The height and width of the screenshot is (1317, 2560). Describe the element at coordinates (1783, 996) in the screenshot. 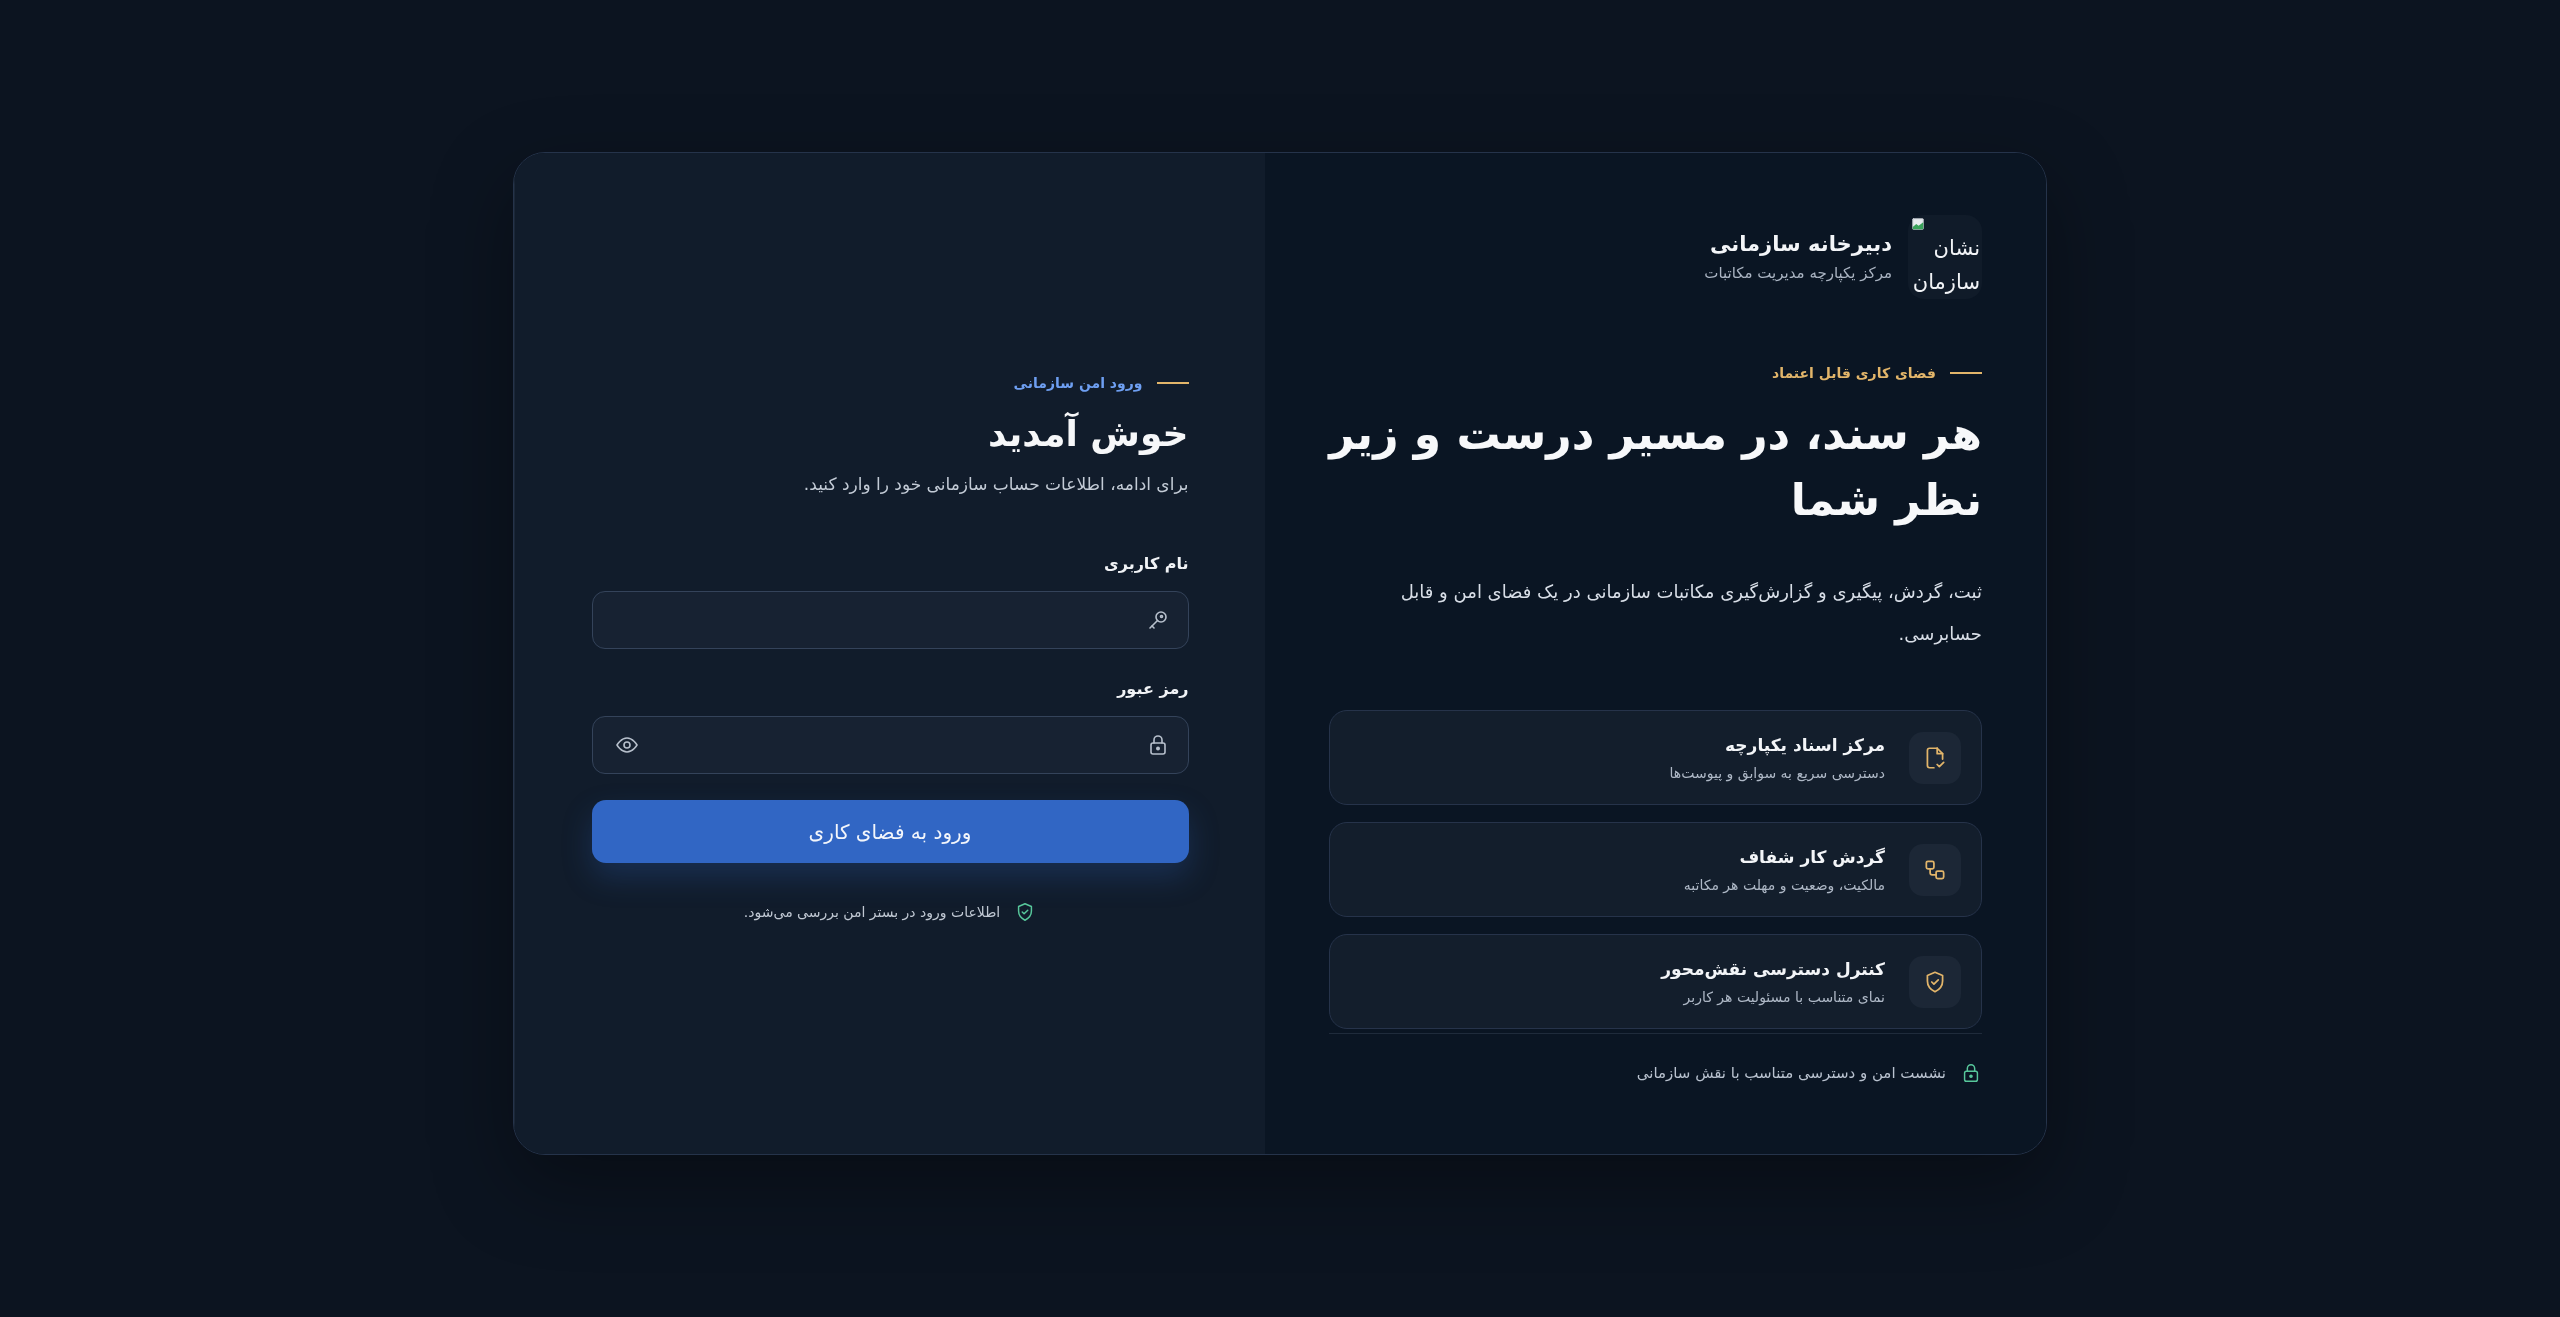

I see `feature-description: نمای متناسب با مسئولیت هر کاربر` at that location.